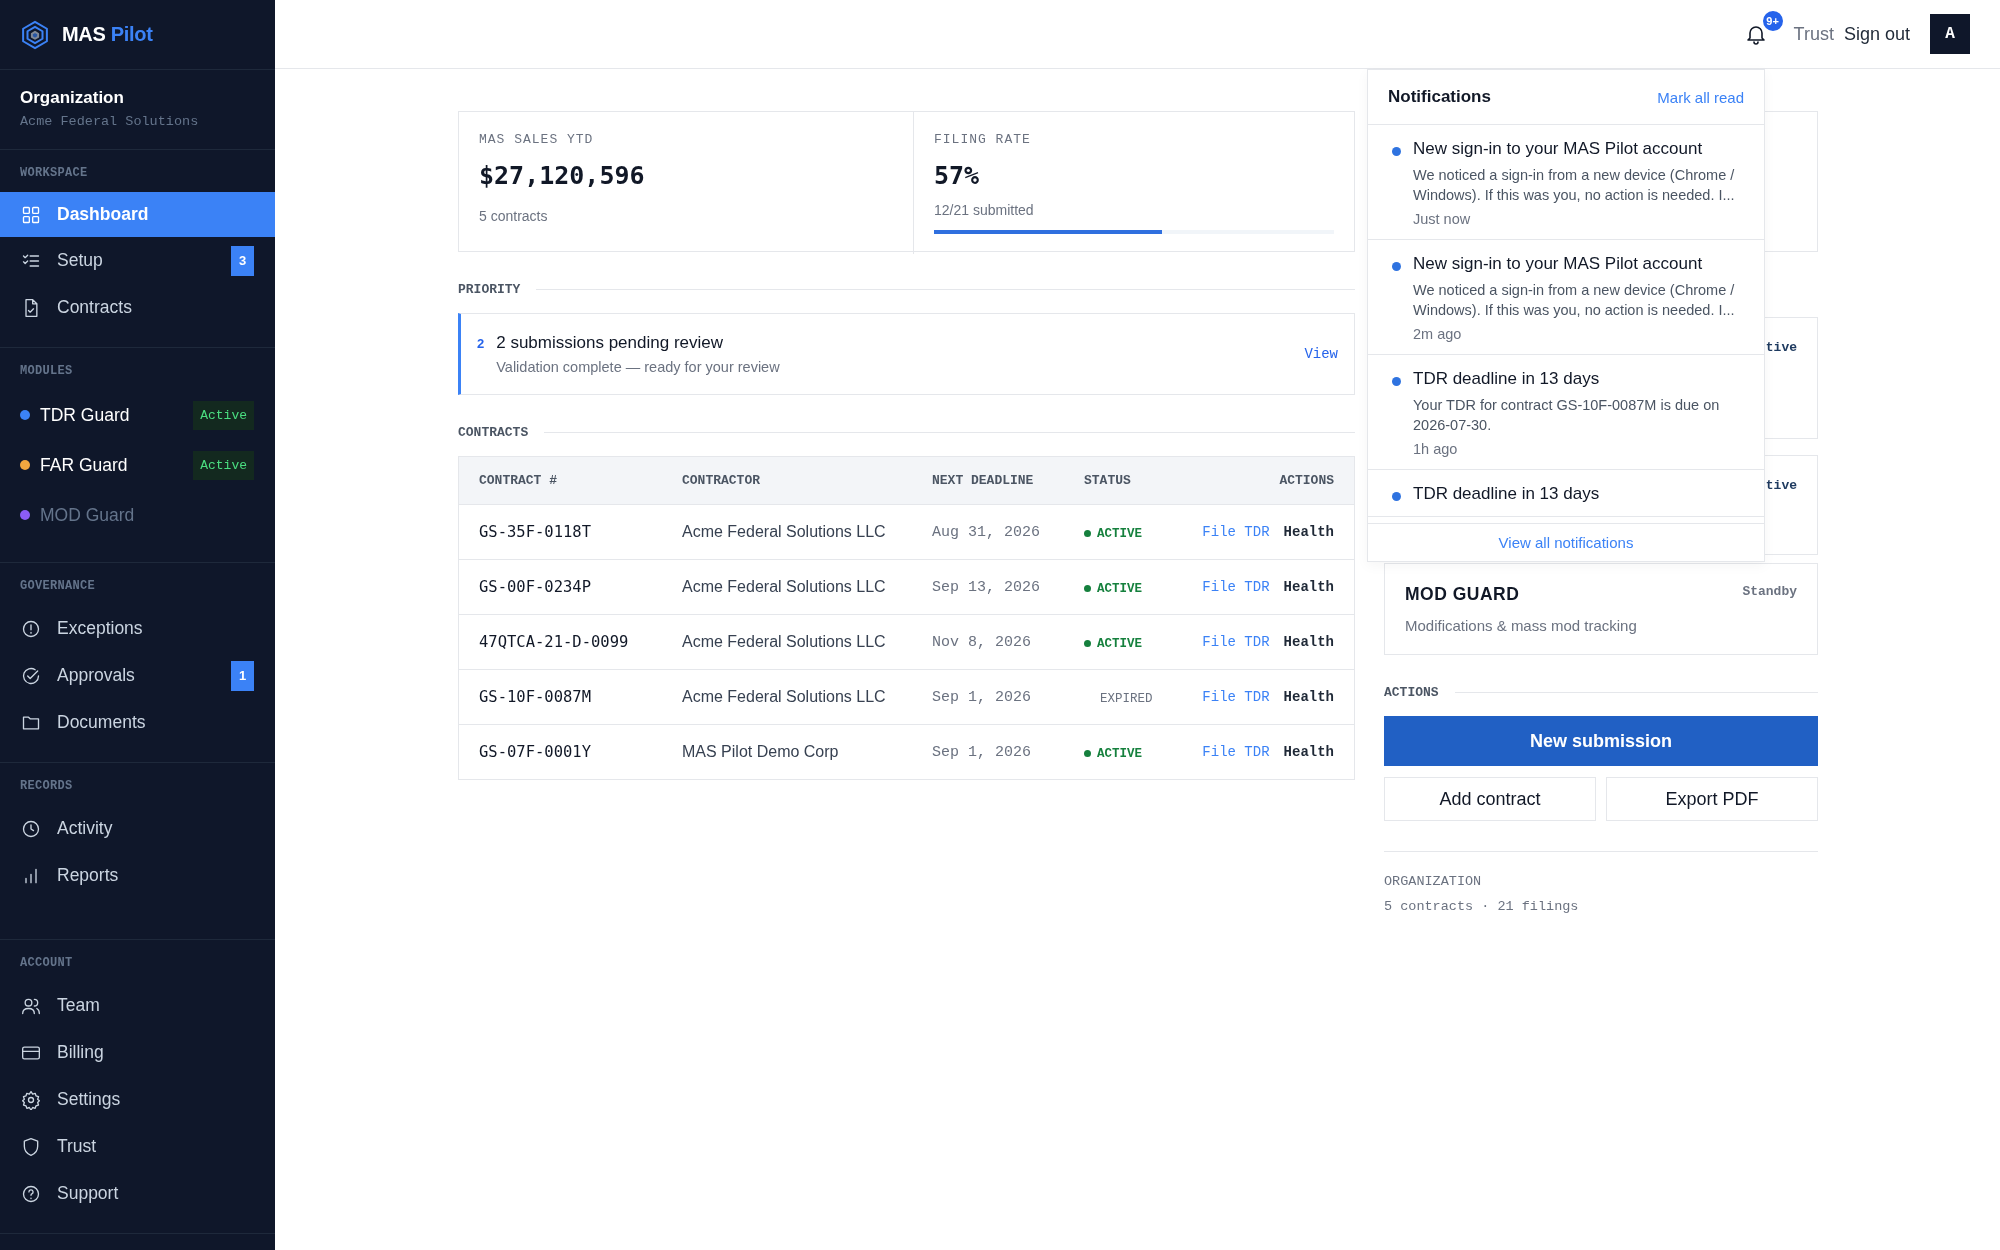 This screenshot has width=2000, height=1250. Describe the element at coordinates (46, 372) in the screenshot. I see `section-heading: MODULES` at that location.